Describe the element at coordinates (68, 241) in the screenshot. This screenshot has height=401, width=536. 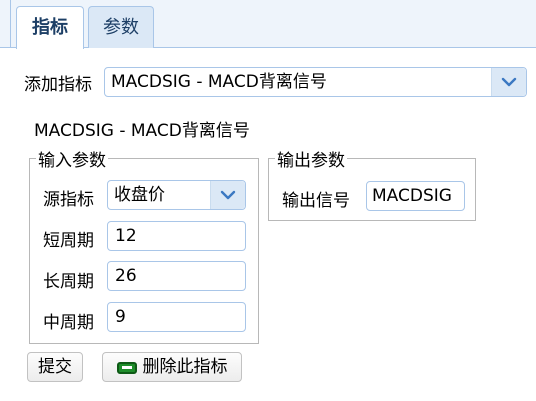
I see `short-period-label: 短周期` at that location.